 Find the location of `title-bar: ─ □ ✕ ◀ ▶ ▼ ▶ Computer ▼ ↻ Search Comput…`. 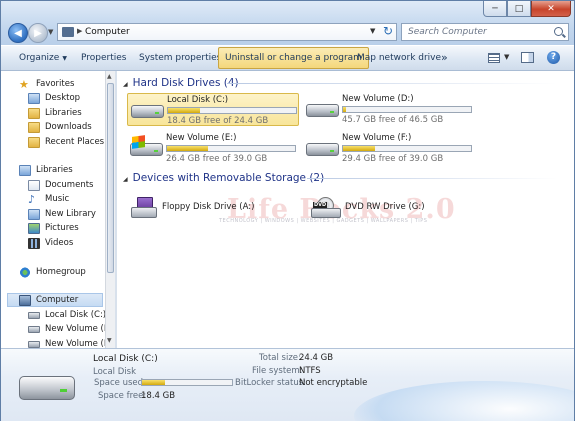

title-bar: ─ □ ✕ ◀ ▶ ▼ ▶ Computer ▼ ↻ Search Comput… is located at coordinates (287, 23).